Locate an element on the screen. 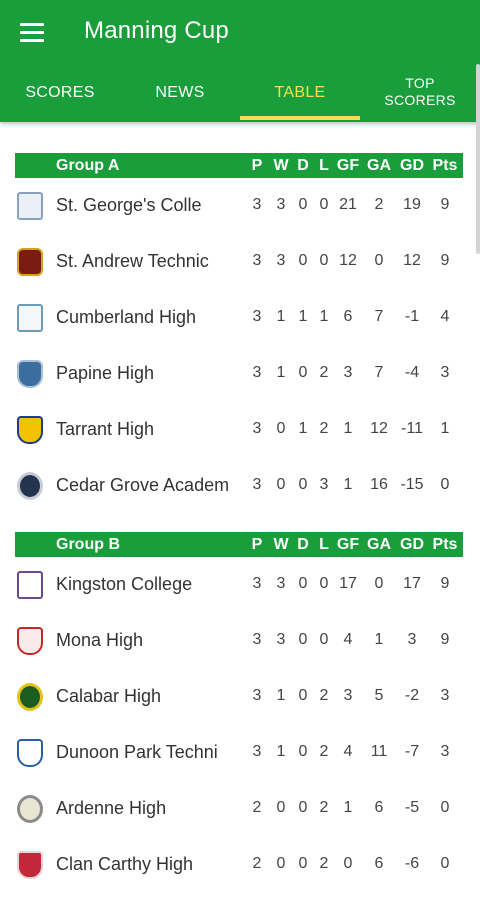  stat-gd: -5 is located at coordinates (412, 807).